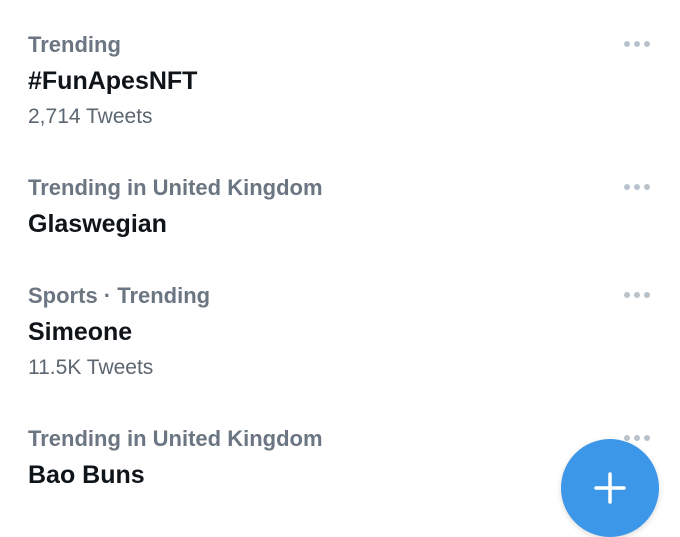 This screenshot has width=680, height=537. I want to click on trend-context: Sports · Trending, so click(119, 295).